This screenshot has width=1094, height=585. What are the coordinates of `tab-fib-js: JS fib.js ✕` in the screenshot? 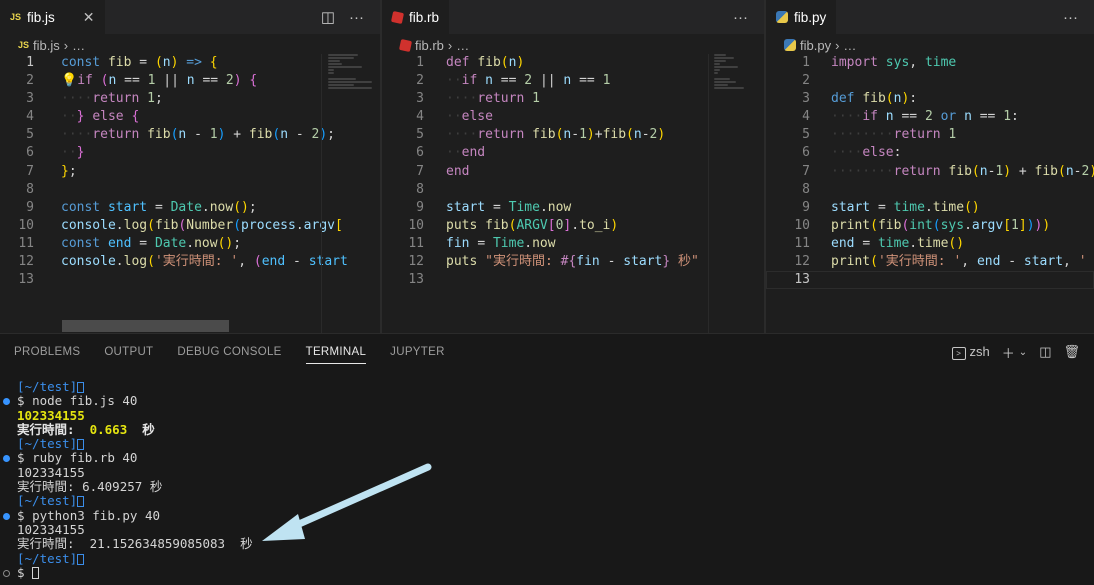 It's located at (52, 17).